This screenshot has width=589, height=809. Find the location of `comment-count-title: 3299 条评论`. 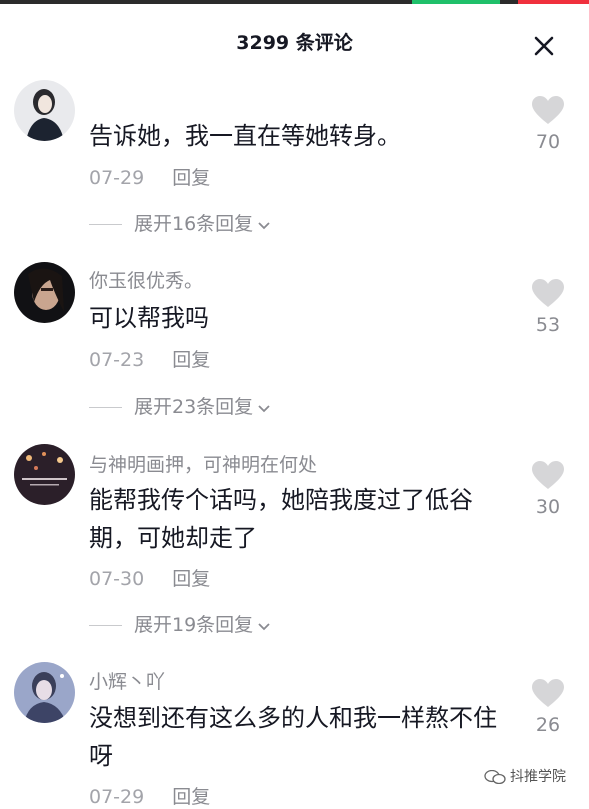

comment-count-title: 3299 条评论 is located at coordinates (294, 43).